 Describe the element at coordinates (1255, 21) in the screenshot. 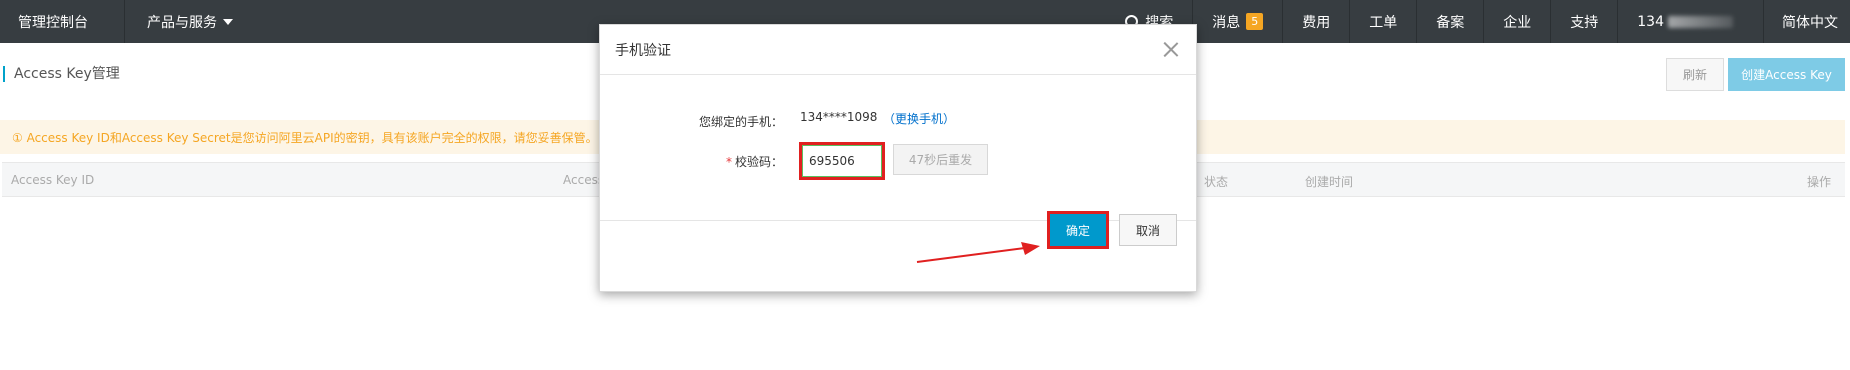

I see `messages-count-badge: 5` at that location.